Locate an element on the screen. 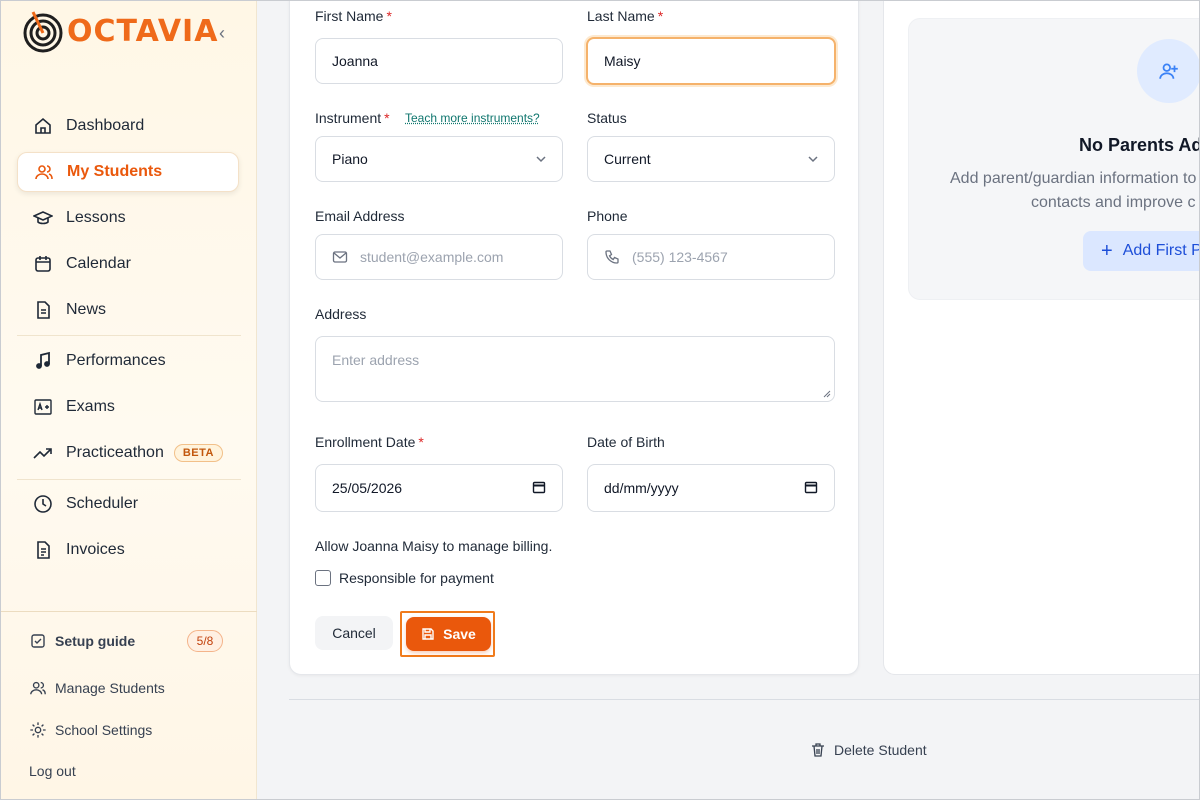 Image resolution: width=1200 pixels, height=800 pixels. first-name-input: Joanna is located at coordinates (439, 61).